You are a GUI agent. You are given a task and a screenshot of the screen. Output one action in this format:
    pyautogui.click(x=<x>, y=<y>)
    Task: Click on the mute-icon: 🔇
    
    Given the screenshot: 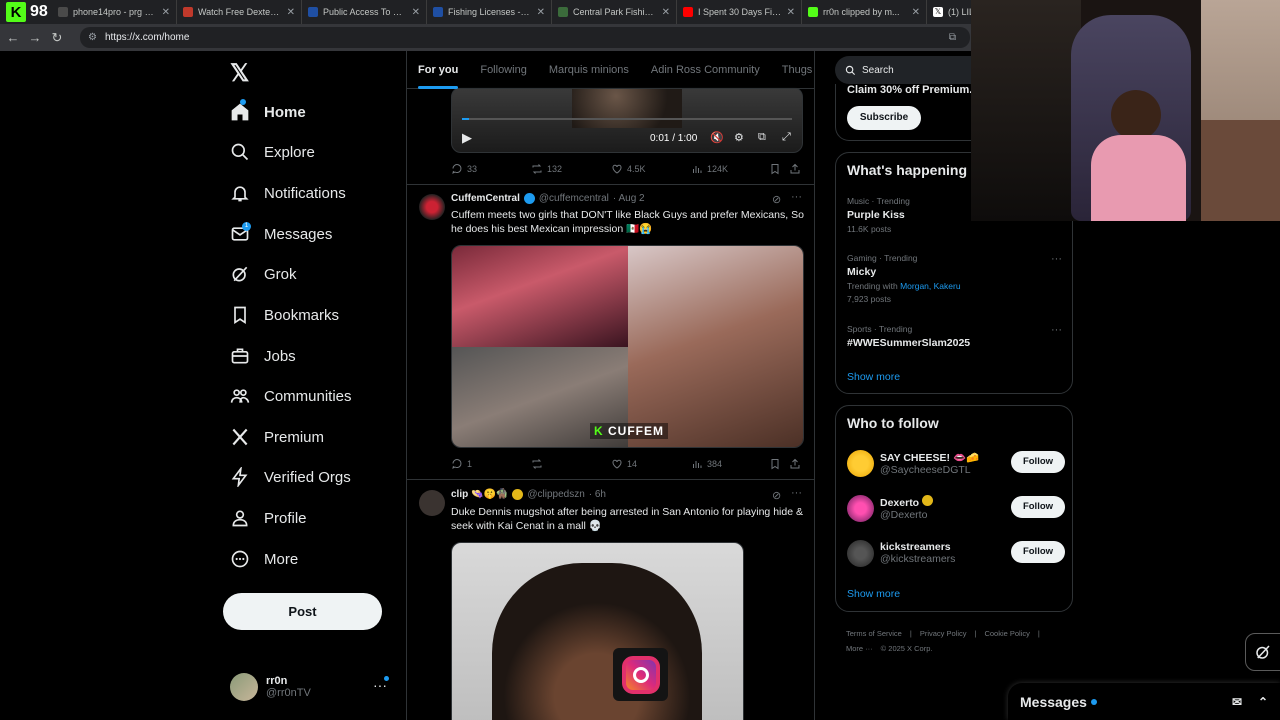 What is the action you would take?
    pyautogui.click(x=717, y=137)
    